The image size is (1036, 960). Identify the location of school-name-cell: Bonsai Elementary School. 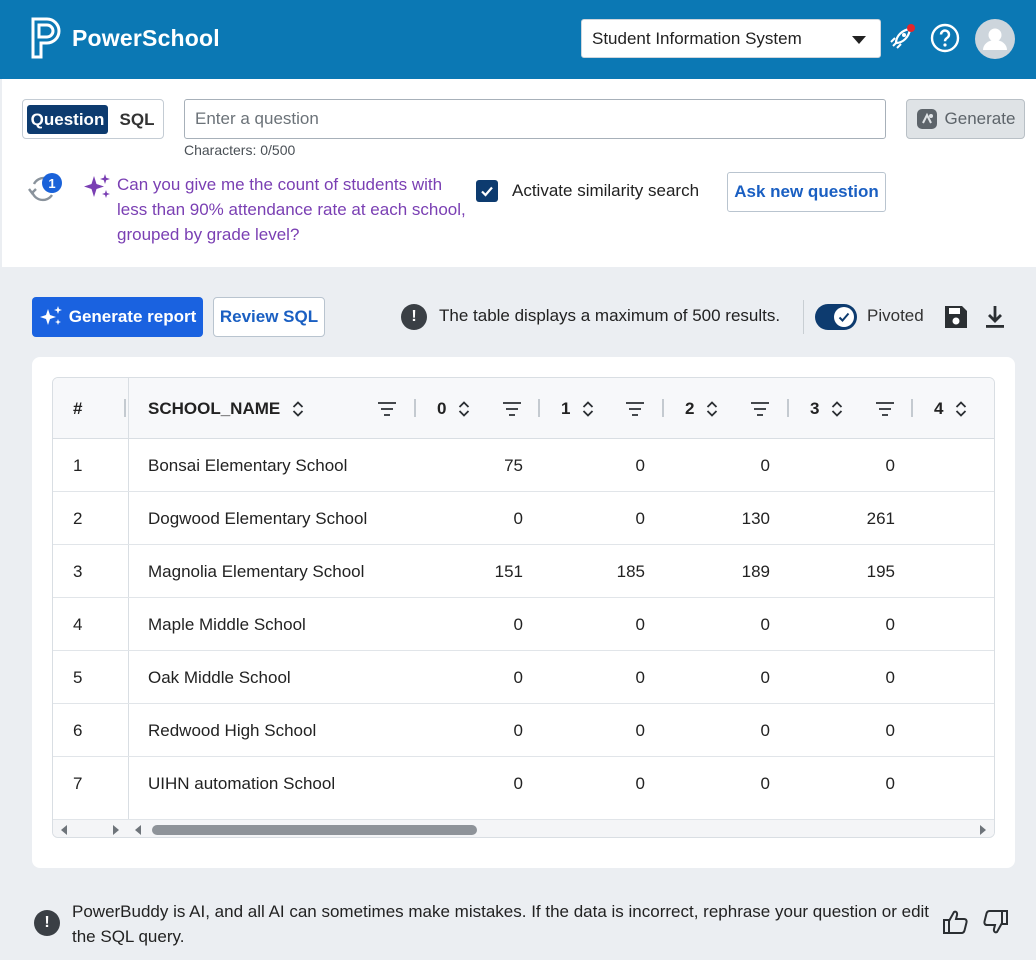
(248, 465).